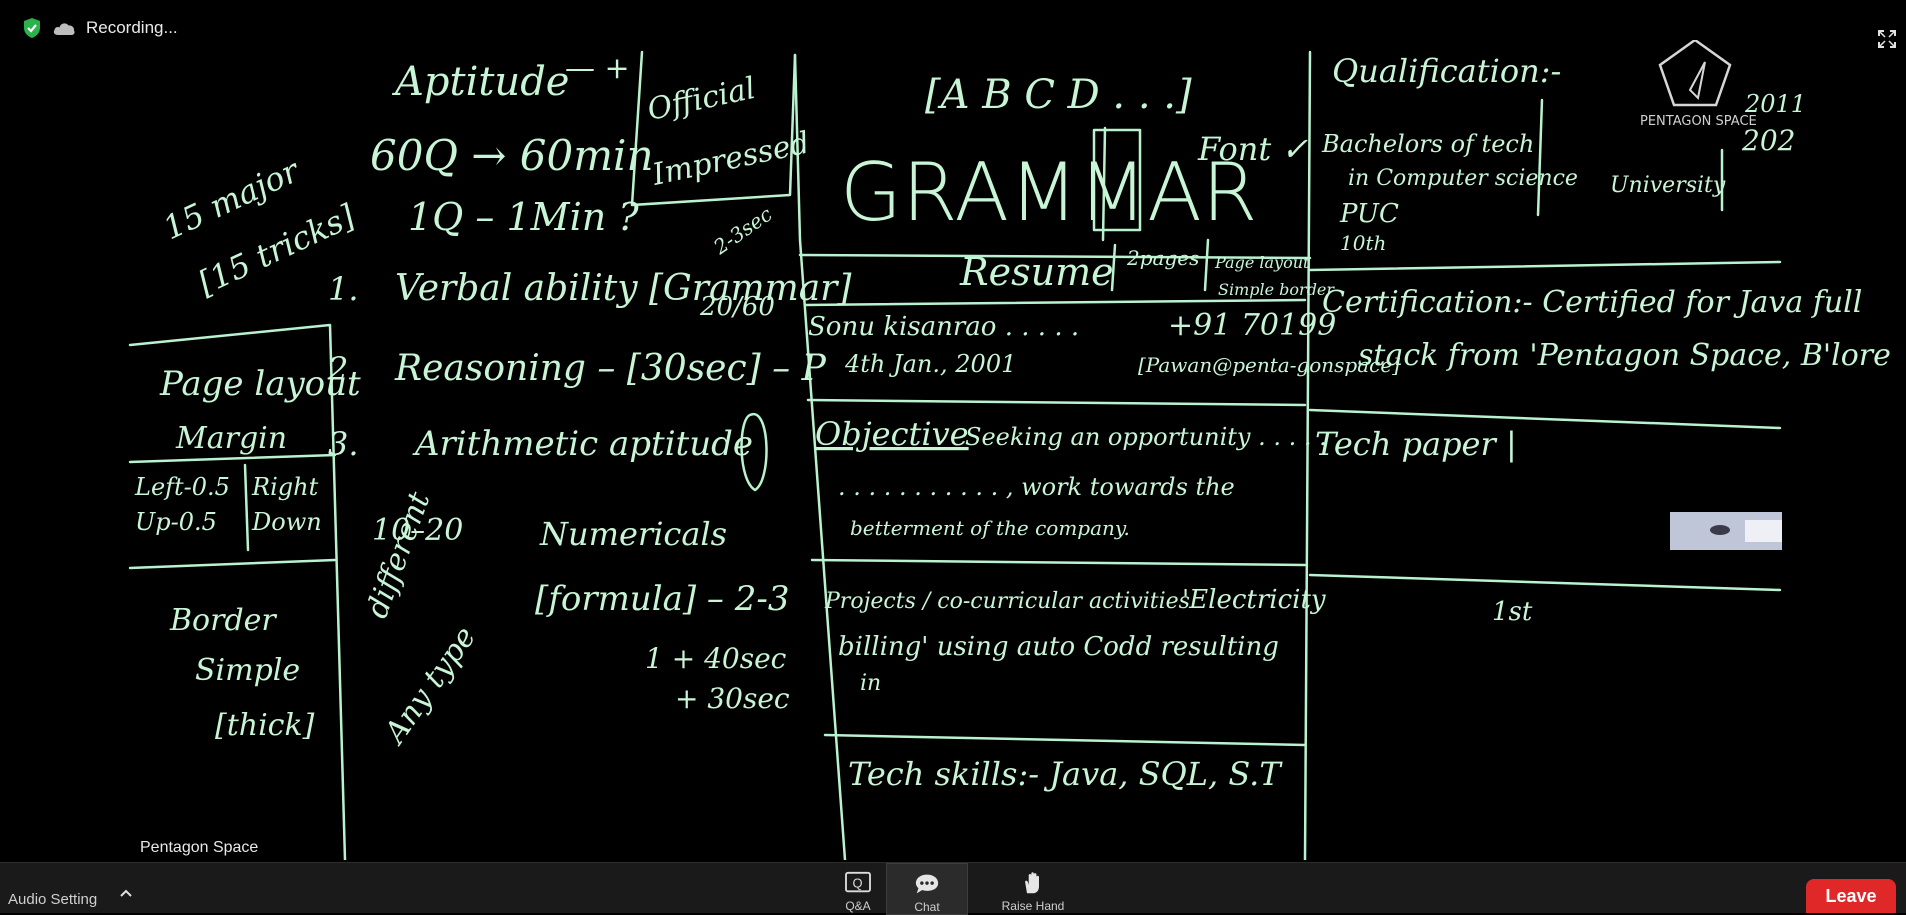  What do you see at coordinates (730, 159) in the screenshot?
I see `impressed-text: Impressed` at bounding box center [730, 159].